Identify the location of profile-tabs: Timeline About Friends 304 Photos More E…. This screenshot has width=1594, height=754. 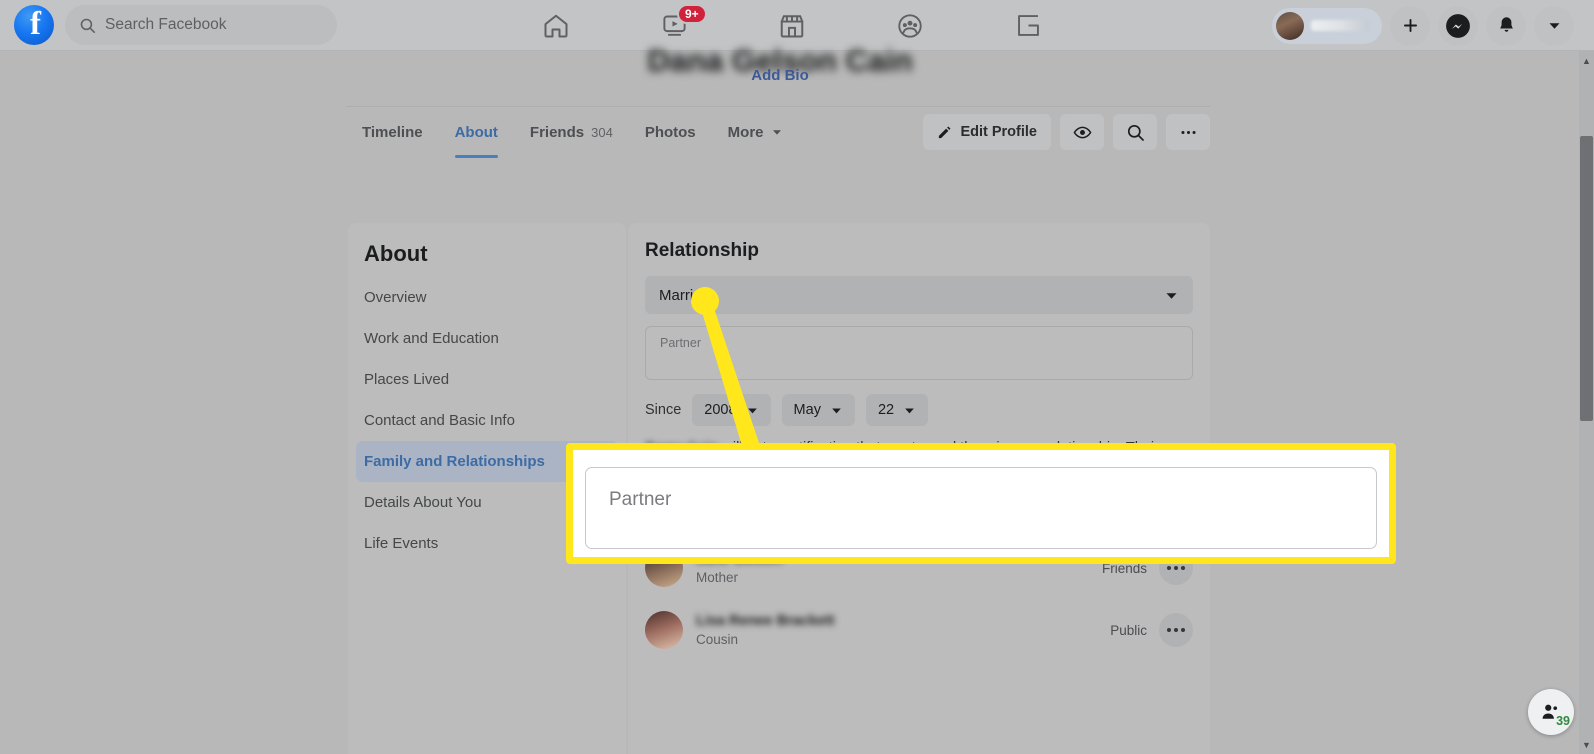
(778, 132).